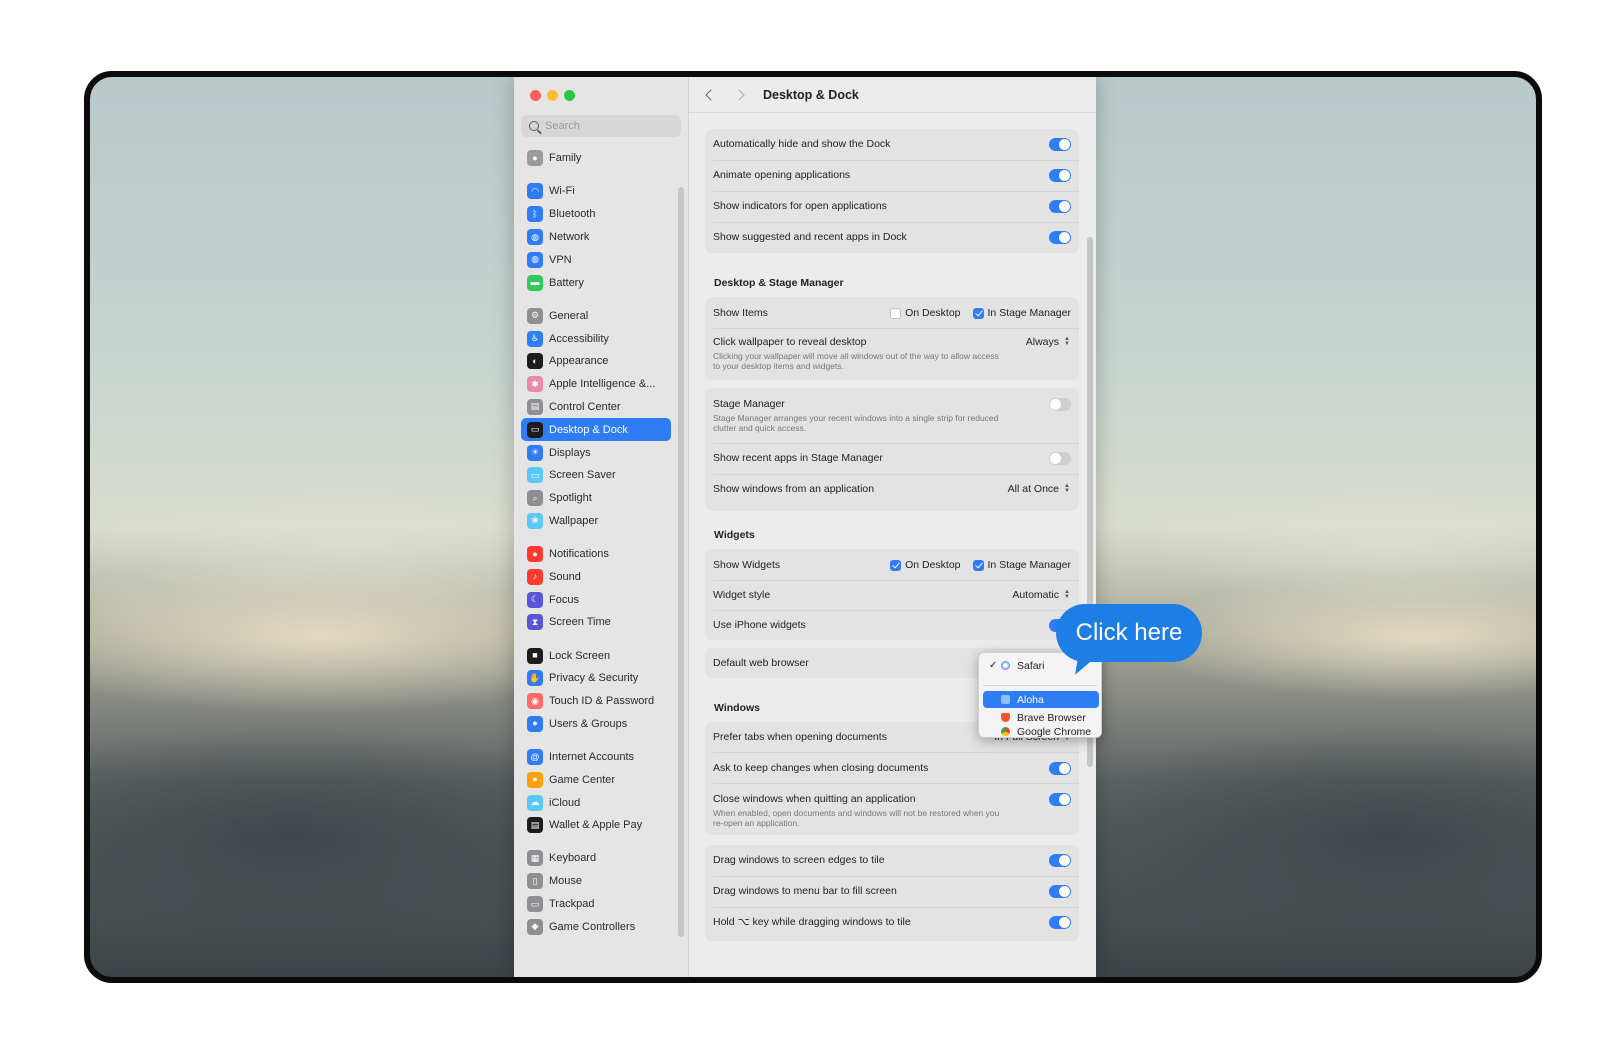  What do you see at coordinates (535, 191) in the screenshot?
I see `wifi-icon: ◠` at bounding box center [535, 191].